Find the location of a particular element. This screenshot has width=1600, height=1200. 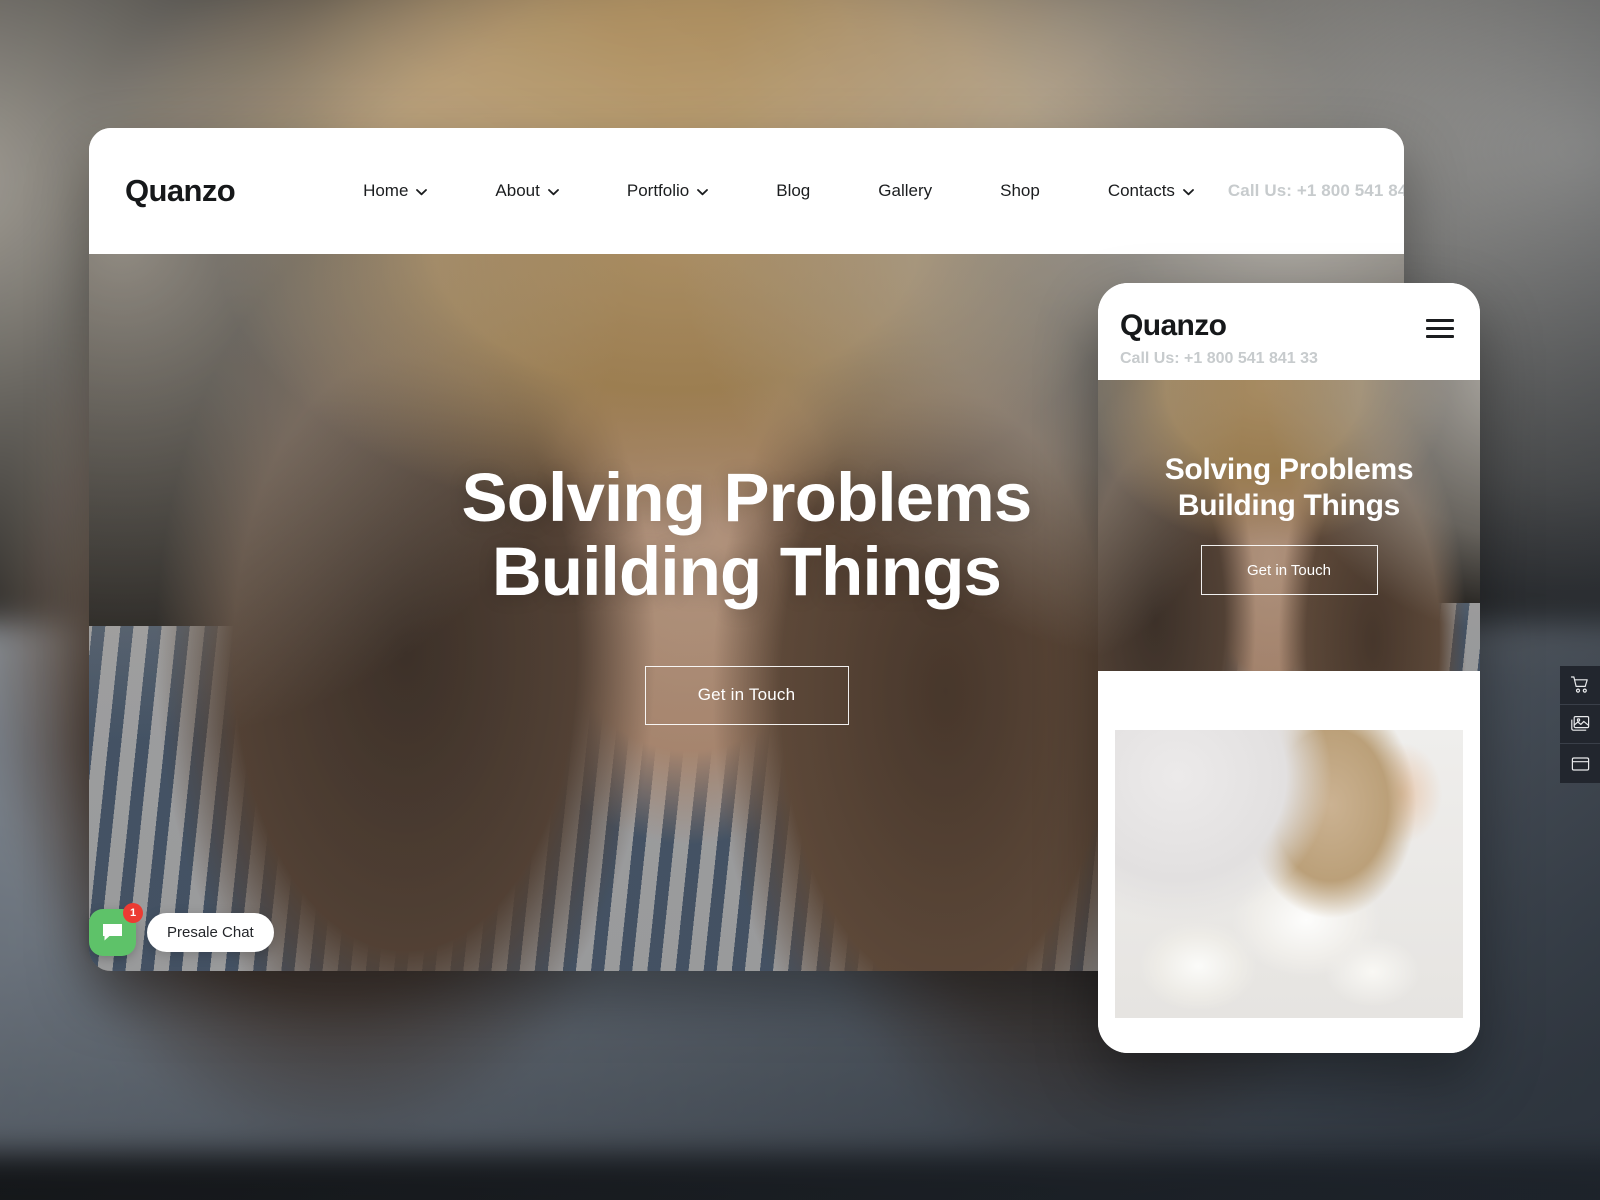

chat-unread-badge: 1 is located at coordinates (133, 913).